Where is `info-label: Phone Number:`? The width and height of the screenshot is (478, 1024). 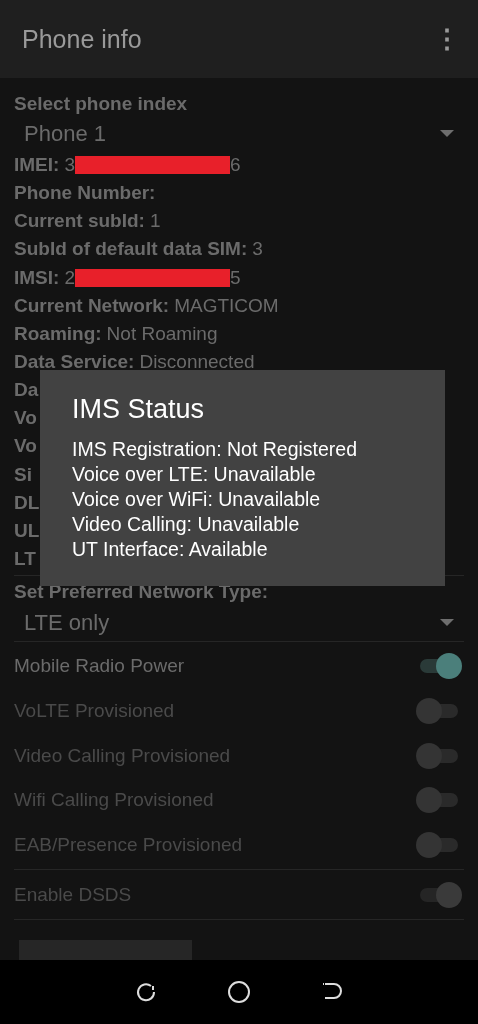
info-label: Phone Number: is located at coordinates (85, 193).